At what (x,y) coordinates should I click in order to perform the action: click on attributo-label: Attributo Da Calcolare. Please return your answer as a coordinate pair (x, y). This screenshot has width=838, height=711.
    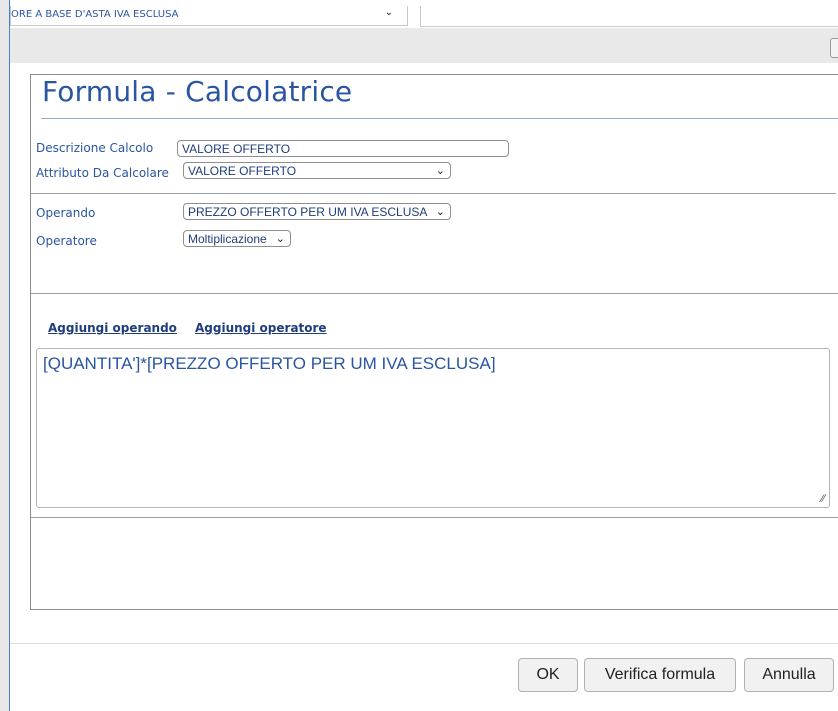
    Looking at the image, I should click on (102, 173).